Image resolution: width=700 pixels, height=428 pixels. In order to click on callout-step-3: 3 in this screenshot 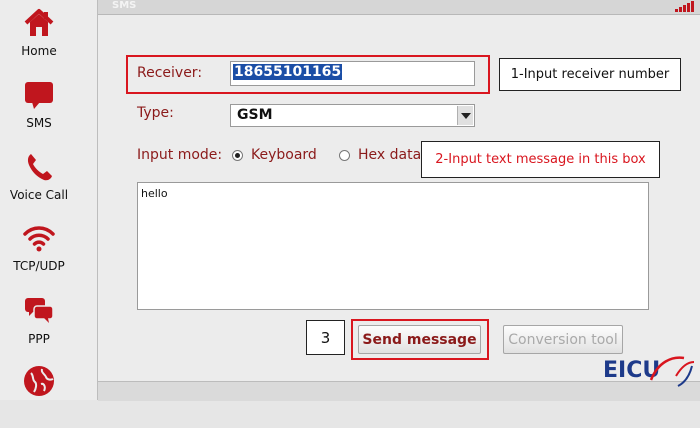, I will do `click(325, 337)`.